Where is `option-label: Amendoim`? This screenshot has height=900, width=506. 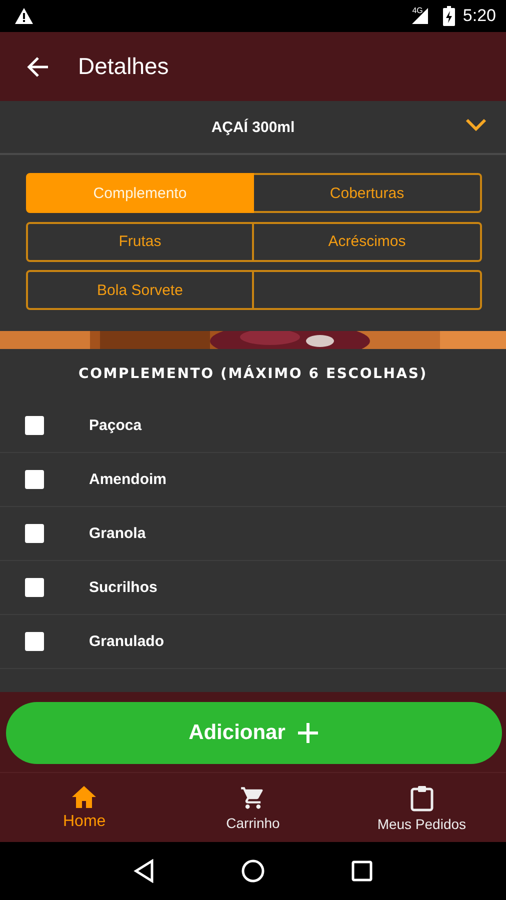
option-label: Amendoim is located at coordinates (128, 479).